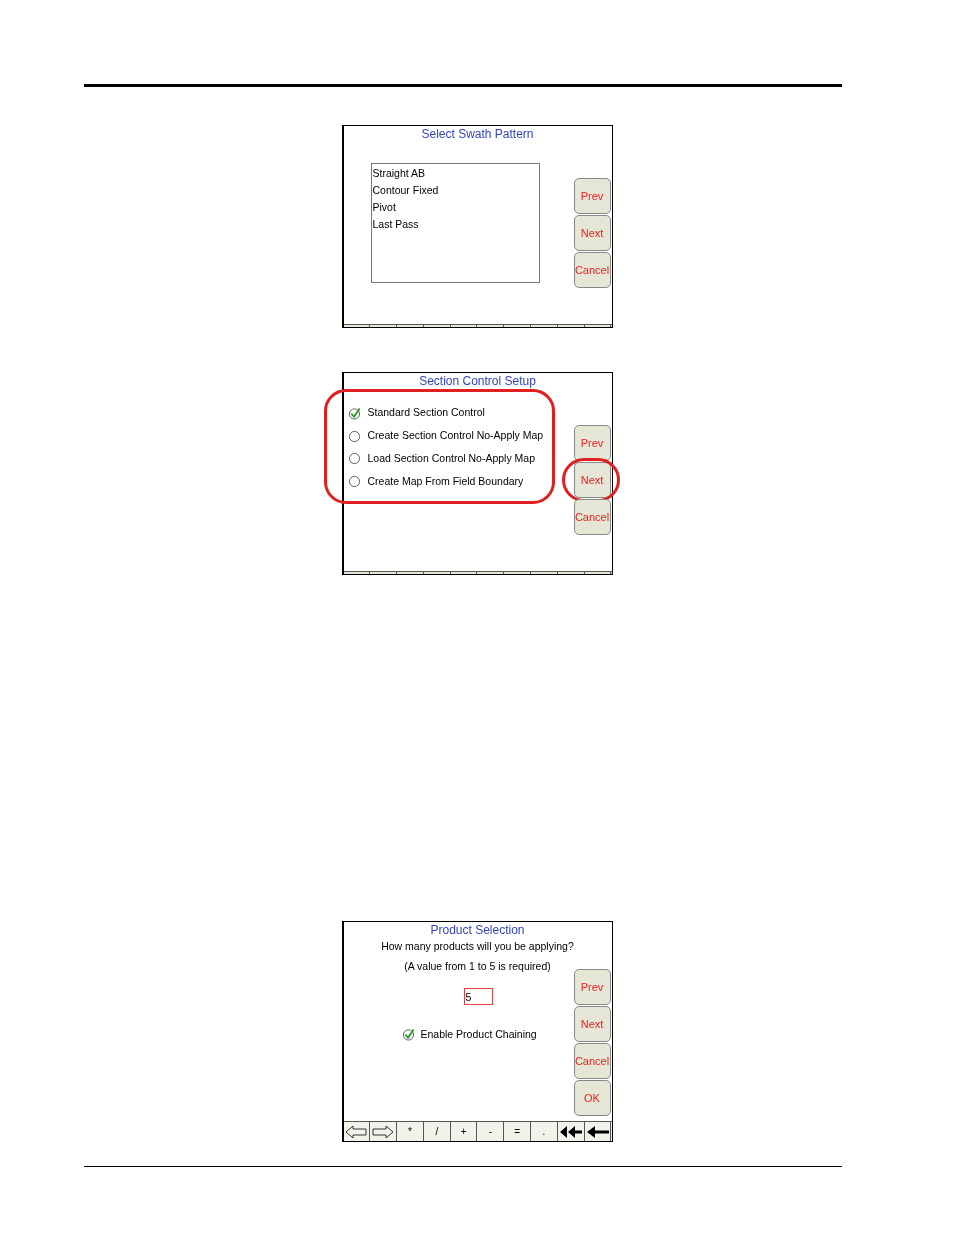 The height and width of the screenshot is (1235, 954). I want to click on checkbox-checked-icon, so click(408, 1035).